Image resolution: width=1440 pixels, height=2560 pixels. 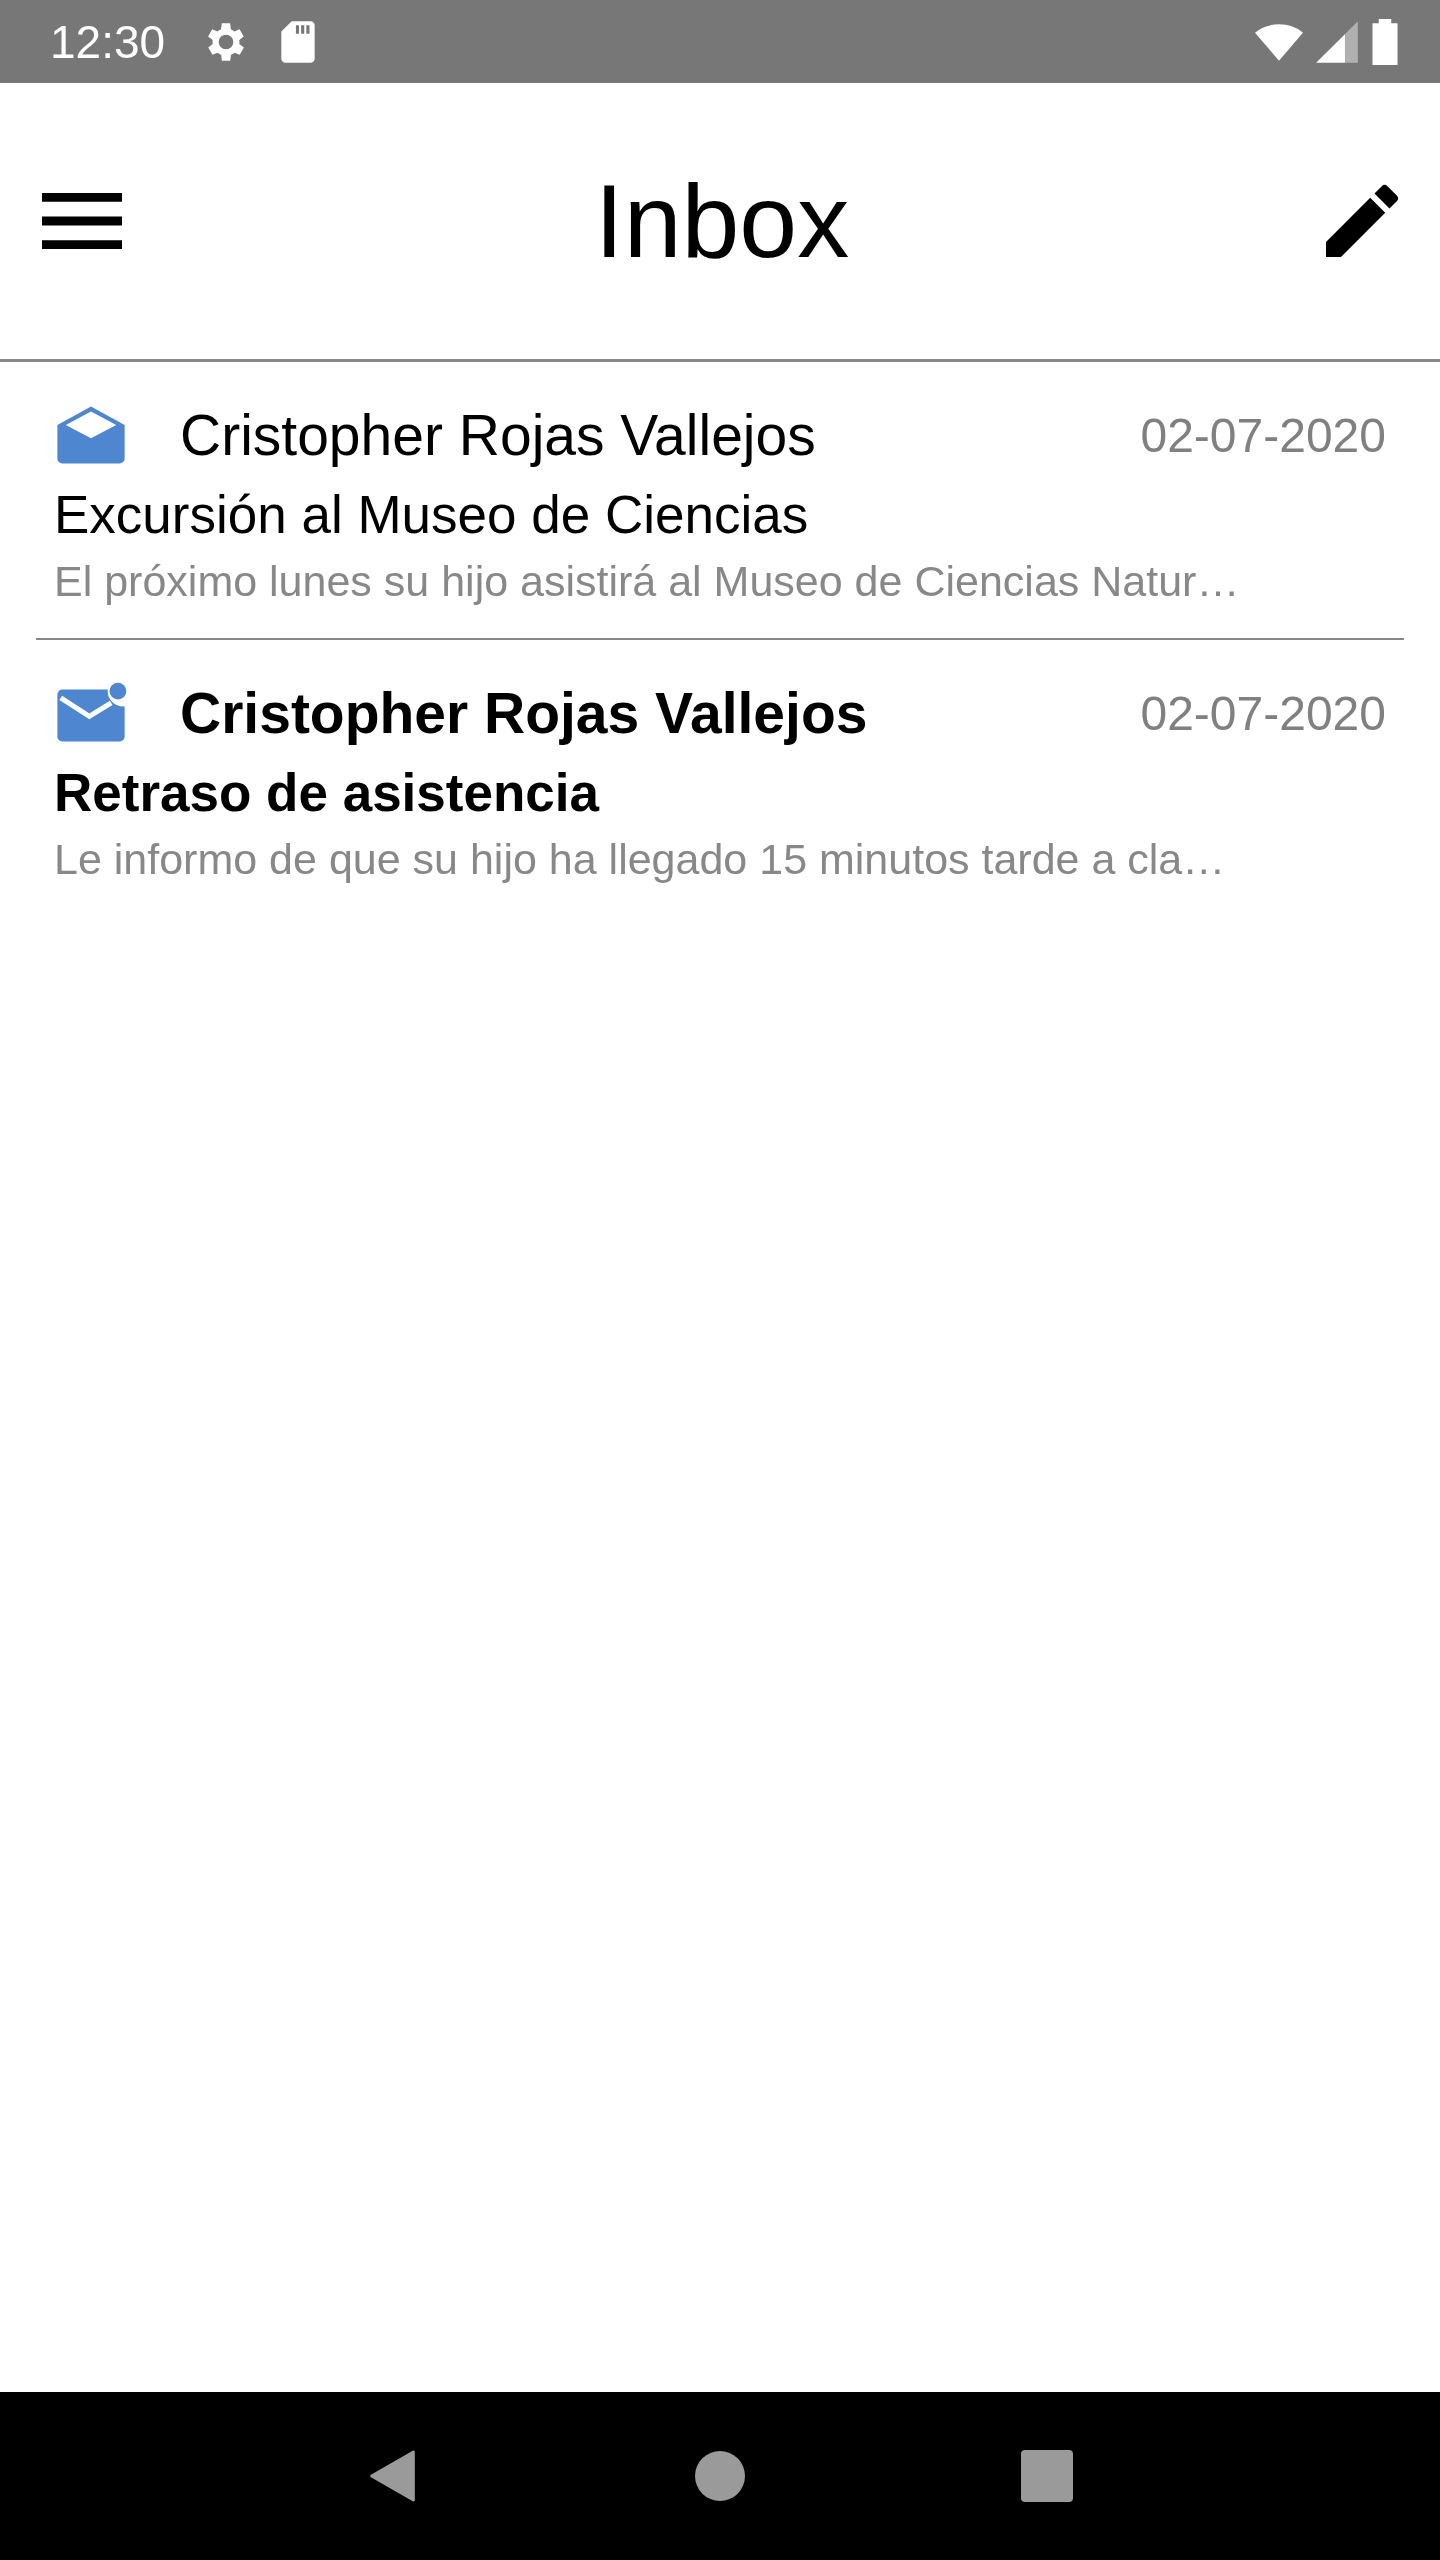 I want to click on message-subject: Retraso de asistencia, so click(x=327, y=792).